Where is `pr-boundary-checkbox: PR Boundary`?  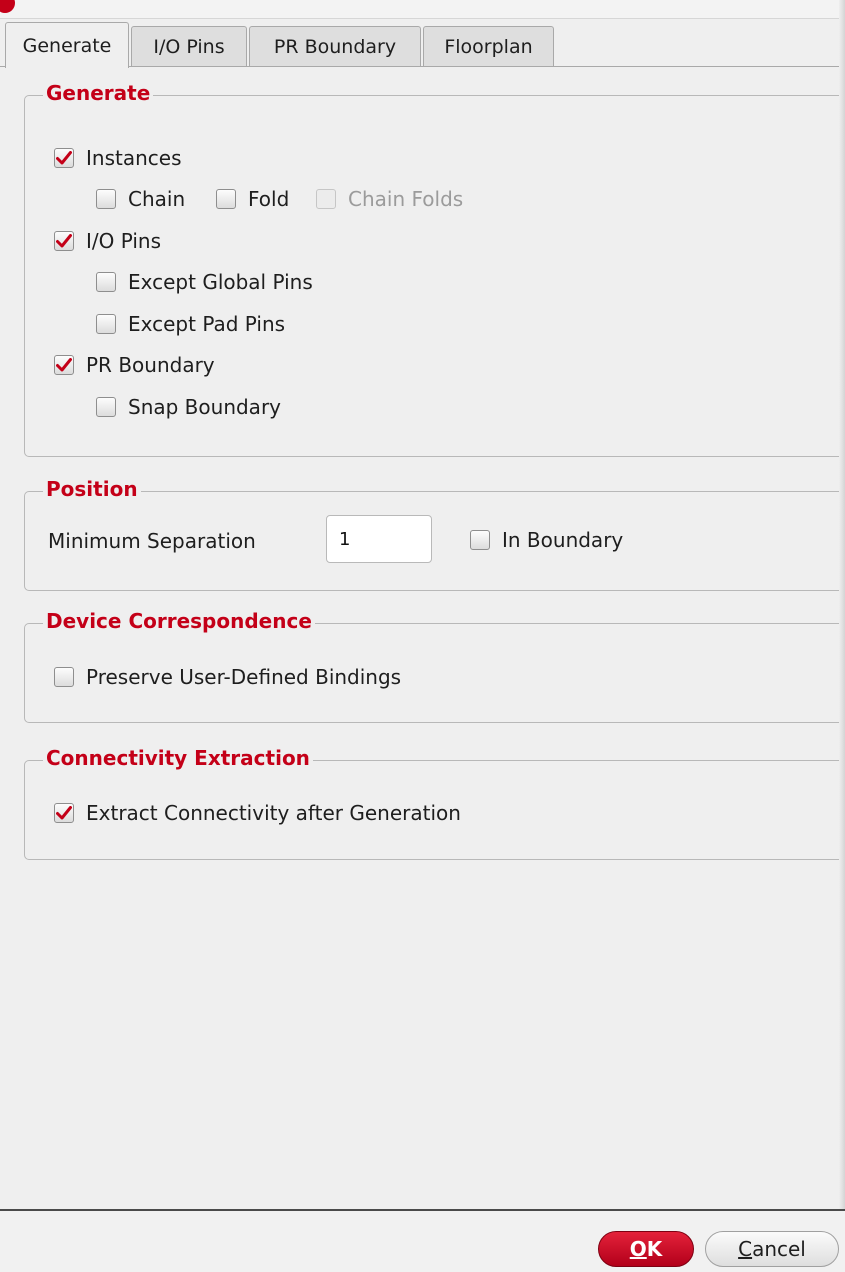 pr-boundary-checkbox: PR Boundary is located at coordinates (134, 365).